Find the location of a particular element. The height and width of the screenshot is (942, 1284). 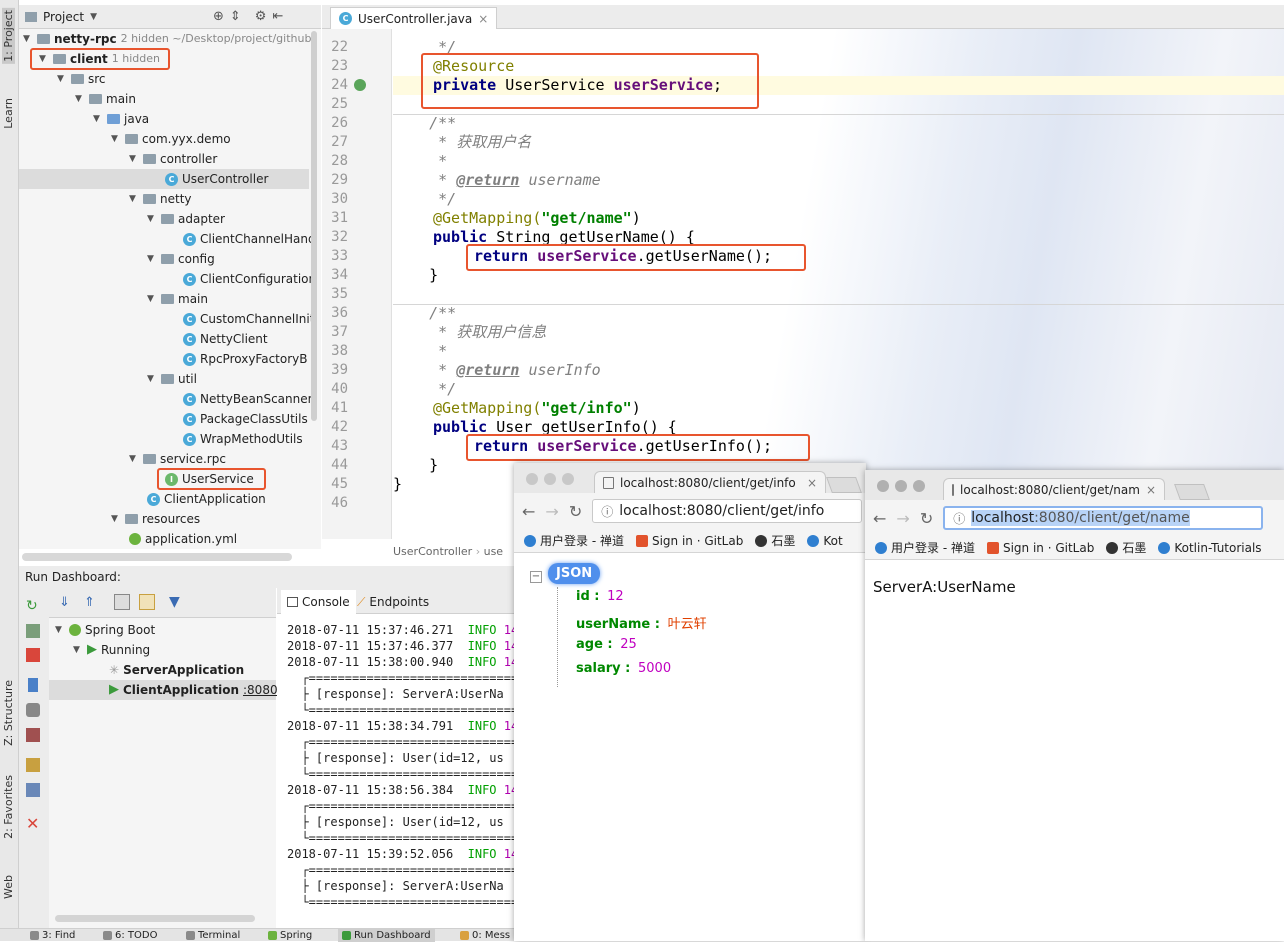

bookmark-kotlin: Kotlin-Tutorials is located at coordinates (1210, 548).